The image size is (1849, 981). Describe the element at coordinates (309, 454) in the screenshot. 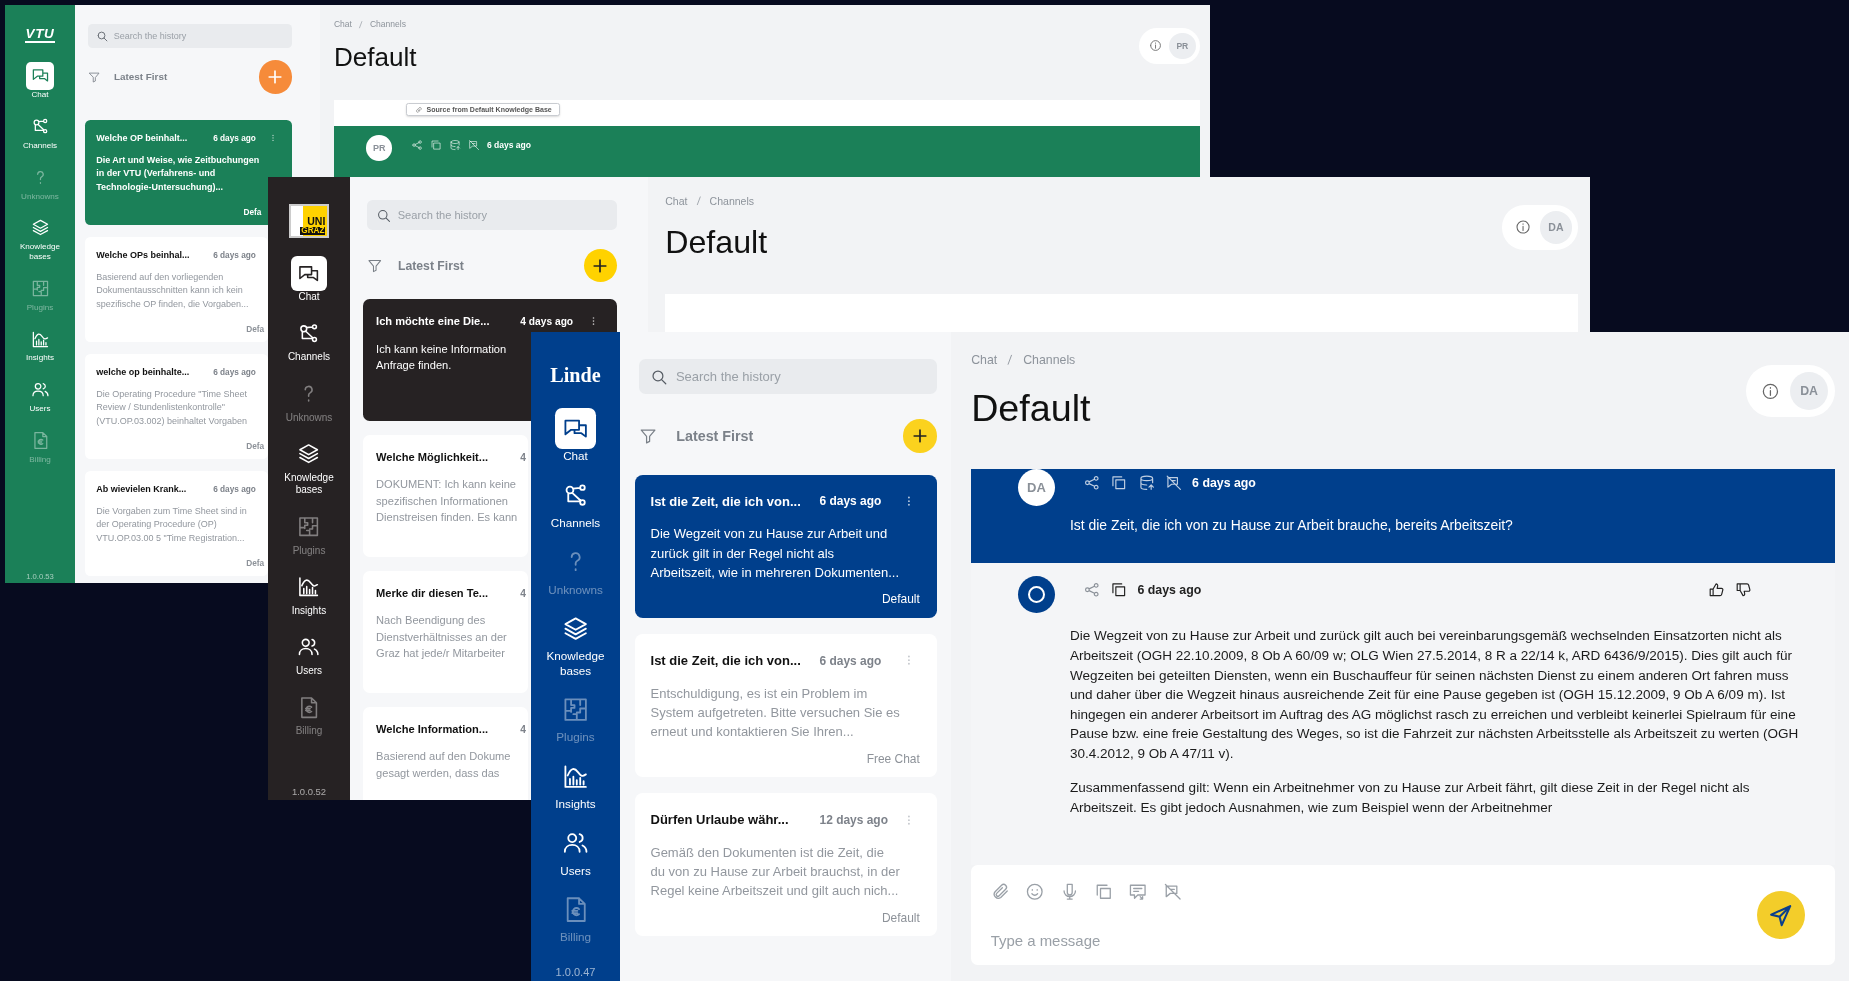

I see `layers-icon` at that location.